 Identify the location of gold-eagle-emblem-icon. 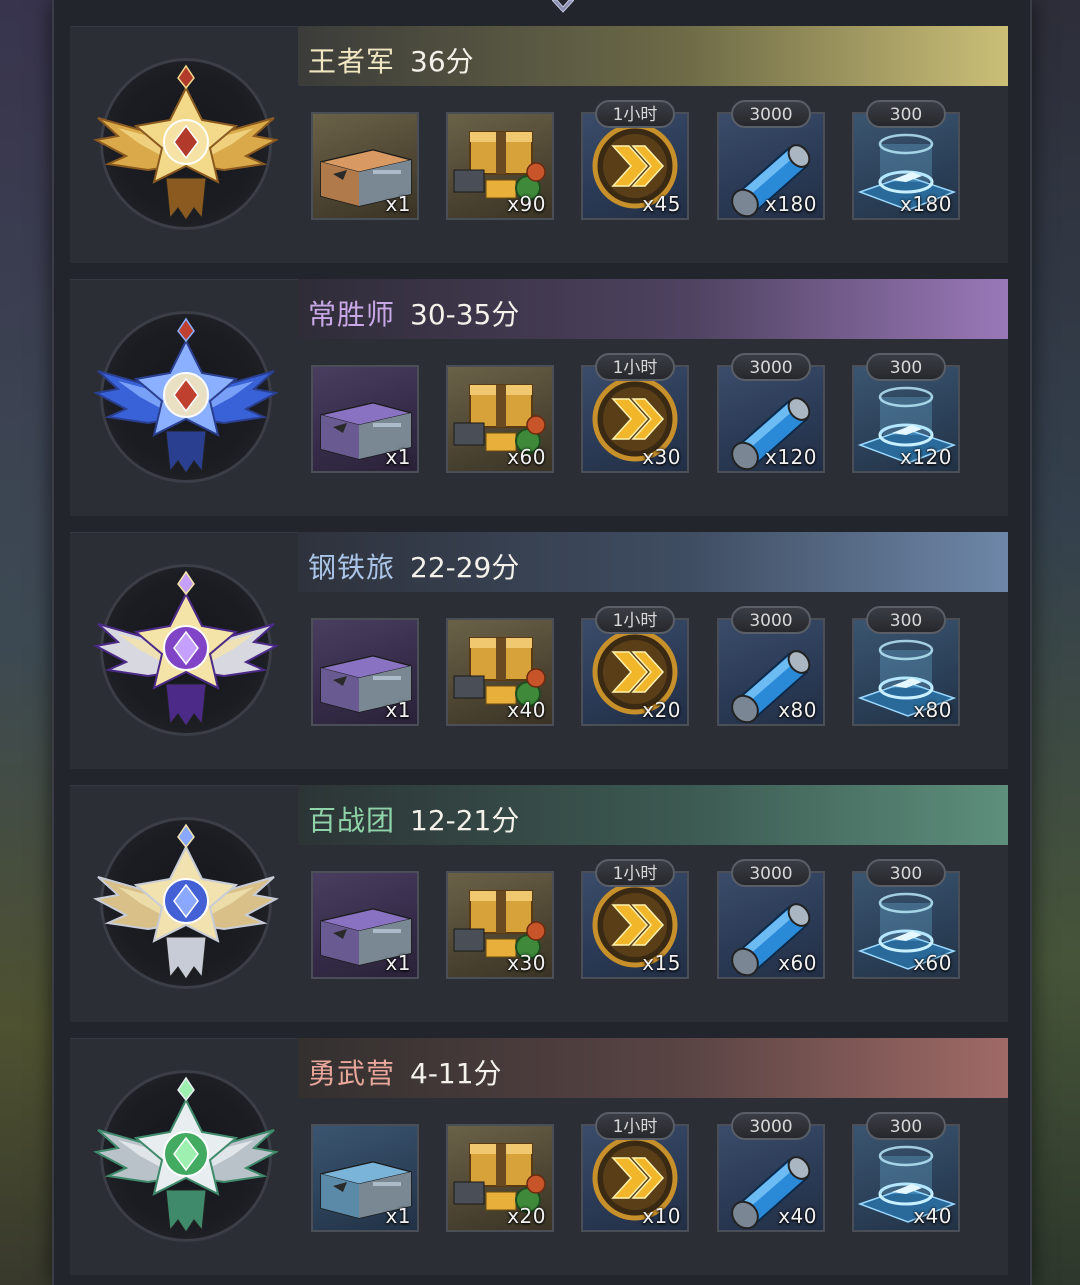
(186, 142).